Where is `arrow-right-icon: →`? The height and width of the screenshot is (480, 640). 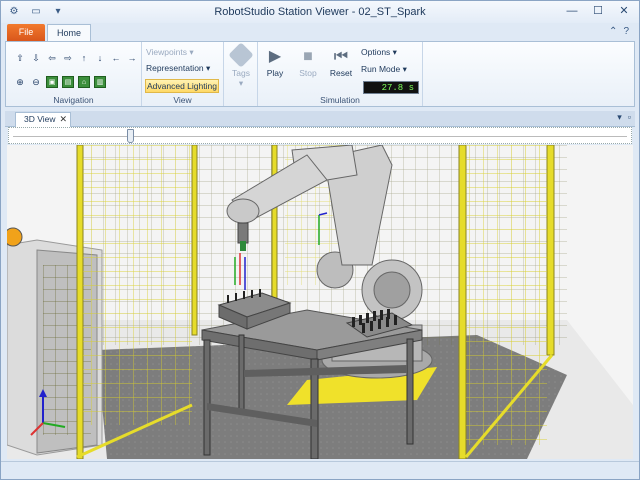 arrow-right-icon: → is located at coordinates (132, 58).